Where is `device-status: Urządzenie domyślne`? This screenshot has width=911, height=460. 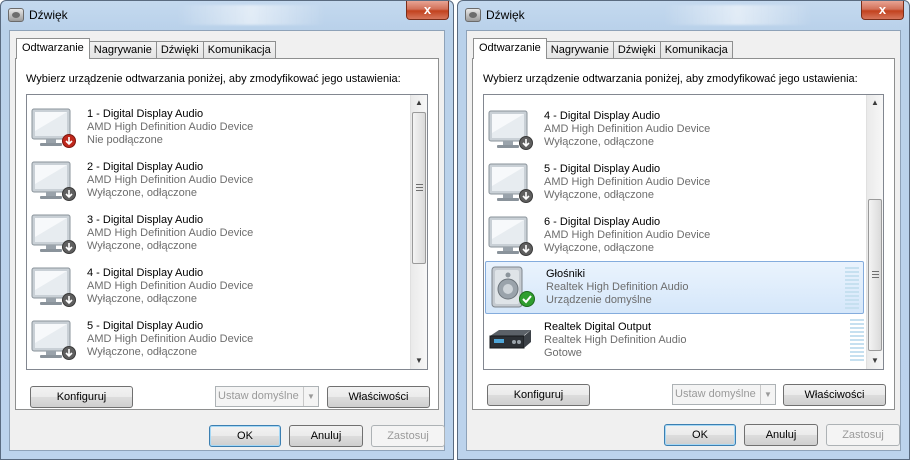 device-status: Urządzenie domyślne is located at coordinates (599, 300).